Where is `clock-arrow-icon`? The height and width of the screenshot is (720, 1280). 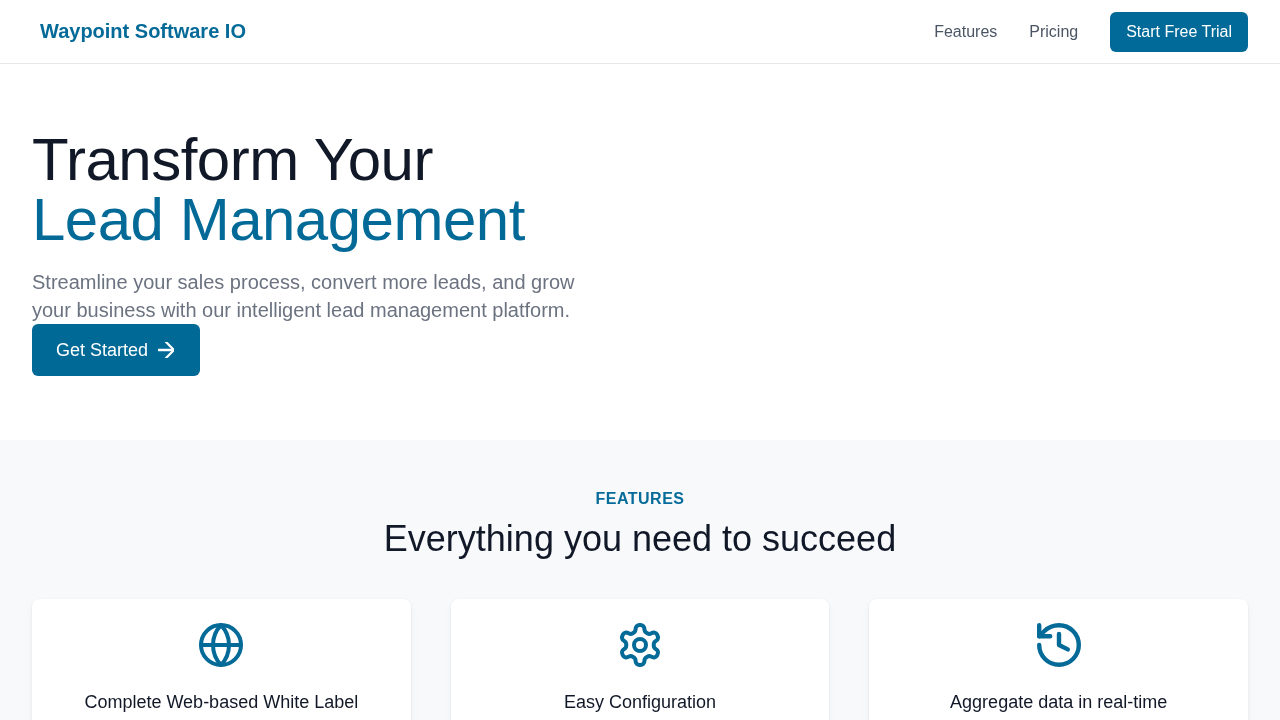 clock-arrow-icon is located at coordinates (1058, 645).